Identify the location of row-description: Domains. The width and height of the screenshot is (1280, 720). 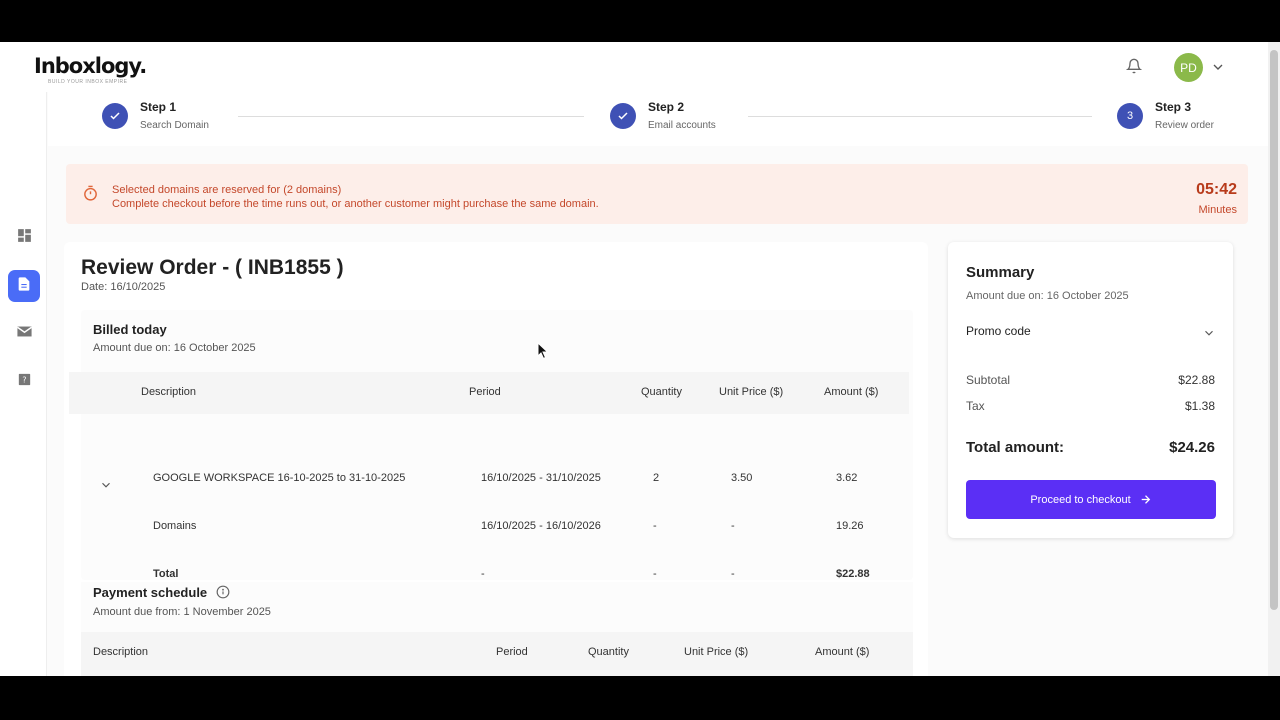
(175, 526).